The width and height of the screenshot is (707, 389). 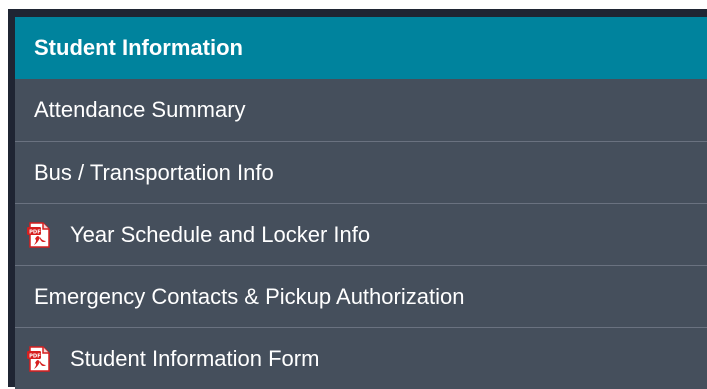 What do you see at coordinates (220, 234) in the screenshot?
I see `menu-item-label: Year Schedule and Locker Info` at bounding box center [220, 234].